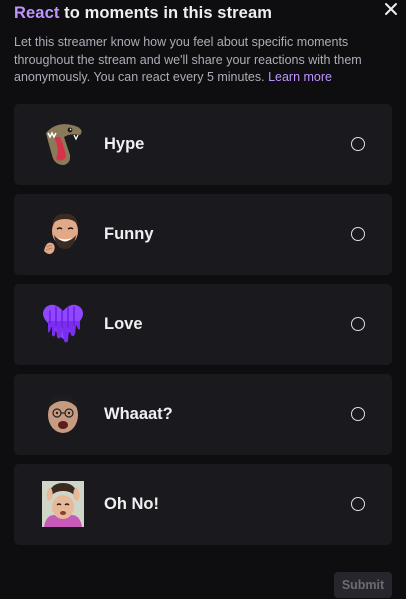  I want to click on radio-oh-no, so click(358, 504).